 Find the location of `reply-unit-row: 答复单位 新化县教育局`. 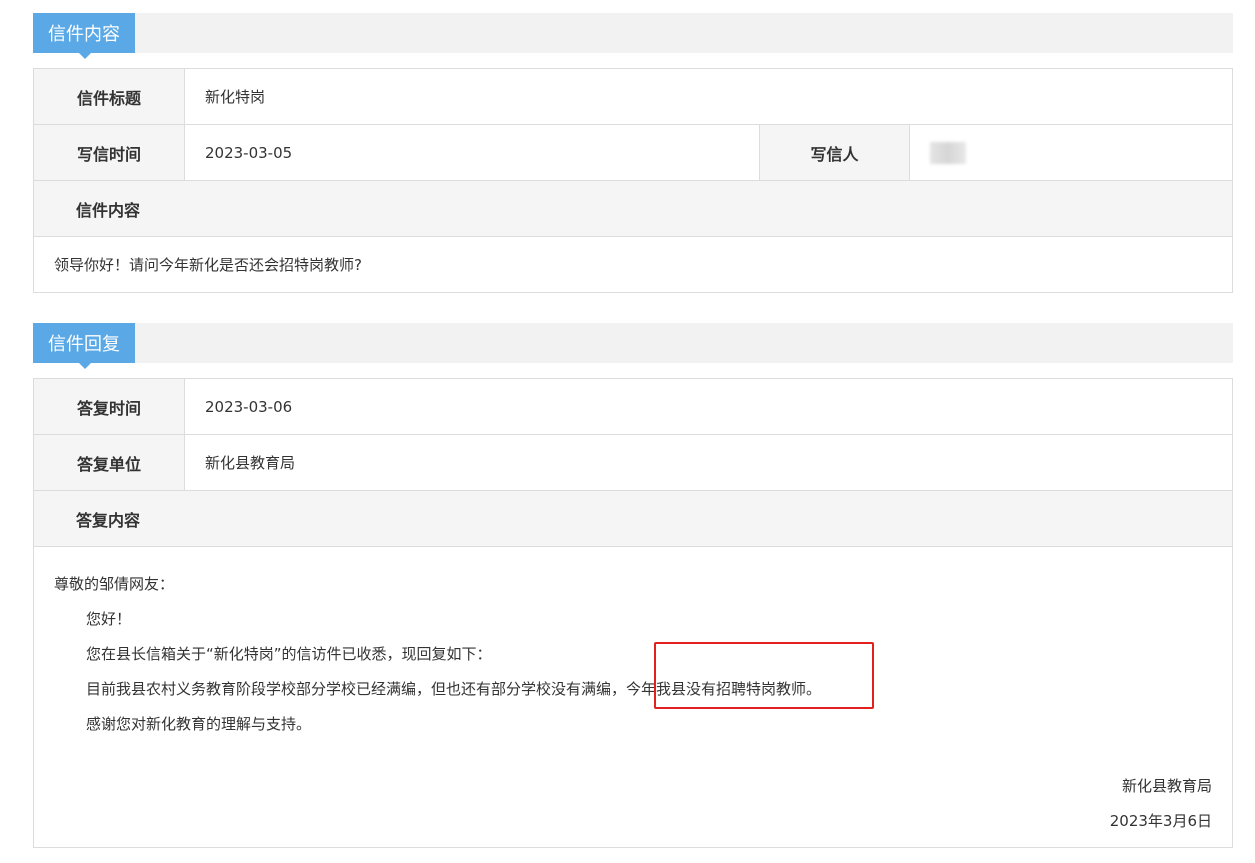

reply-unit-row: 答复单位 新化县教育局 is located at coordinates (633, 463).